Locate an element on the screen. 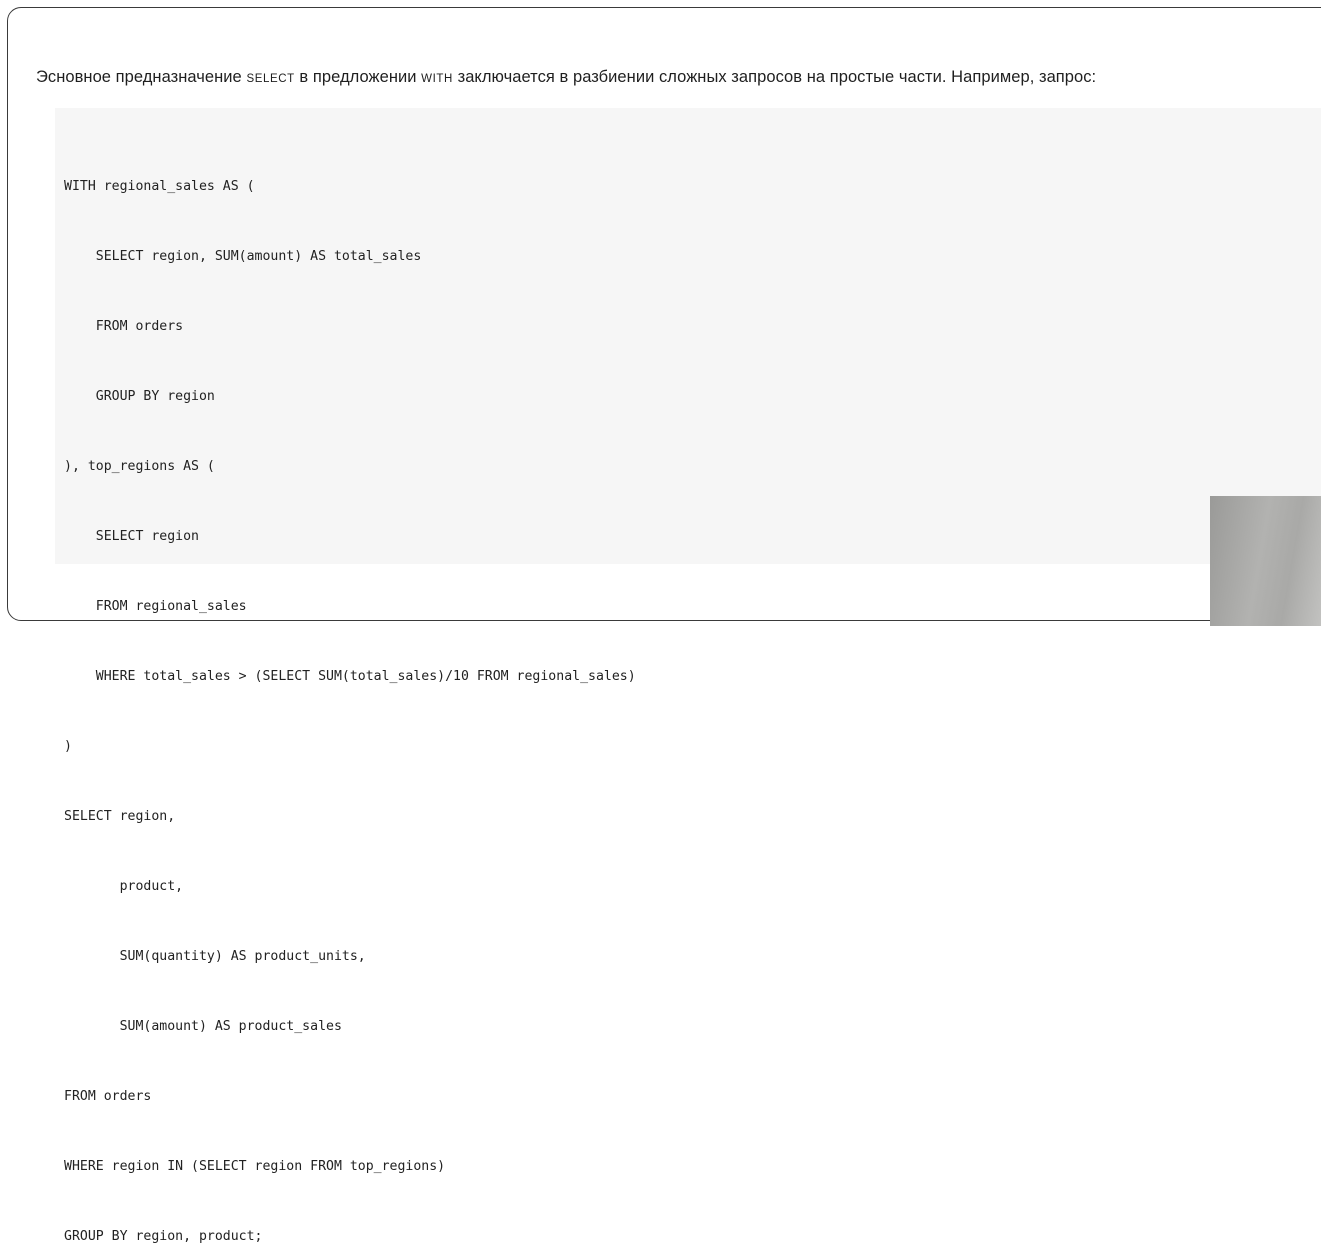  code-line: ), top_regions AS ( is located at coordinates (139, 466).